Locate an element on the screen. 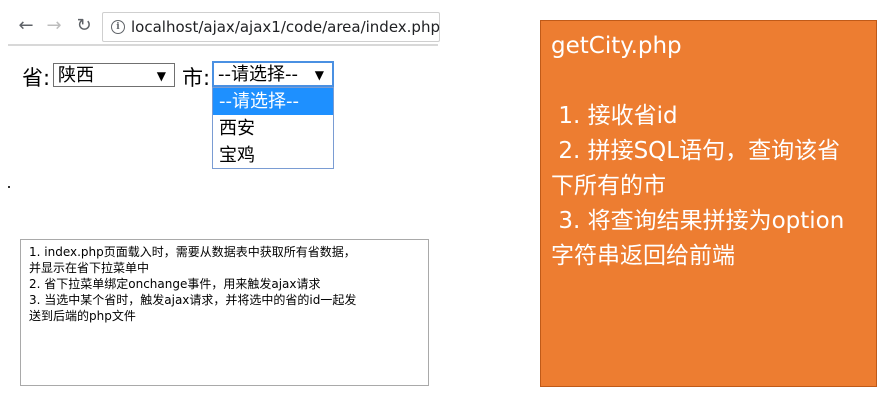 This screenshot has height=407, width=895. panel-line: 1. 接收省id is located at coordinates (614, 116).